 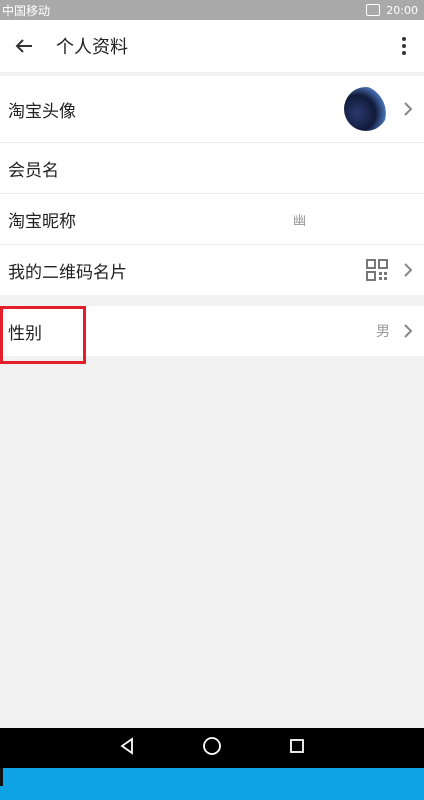 What do you see at coordinates (212, 109) in the screenshot?
I see `row-avatar: 淘宝头像` at bounding box center [212, 109].